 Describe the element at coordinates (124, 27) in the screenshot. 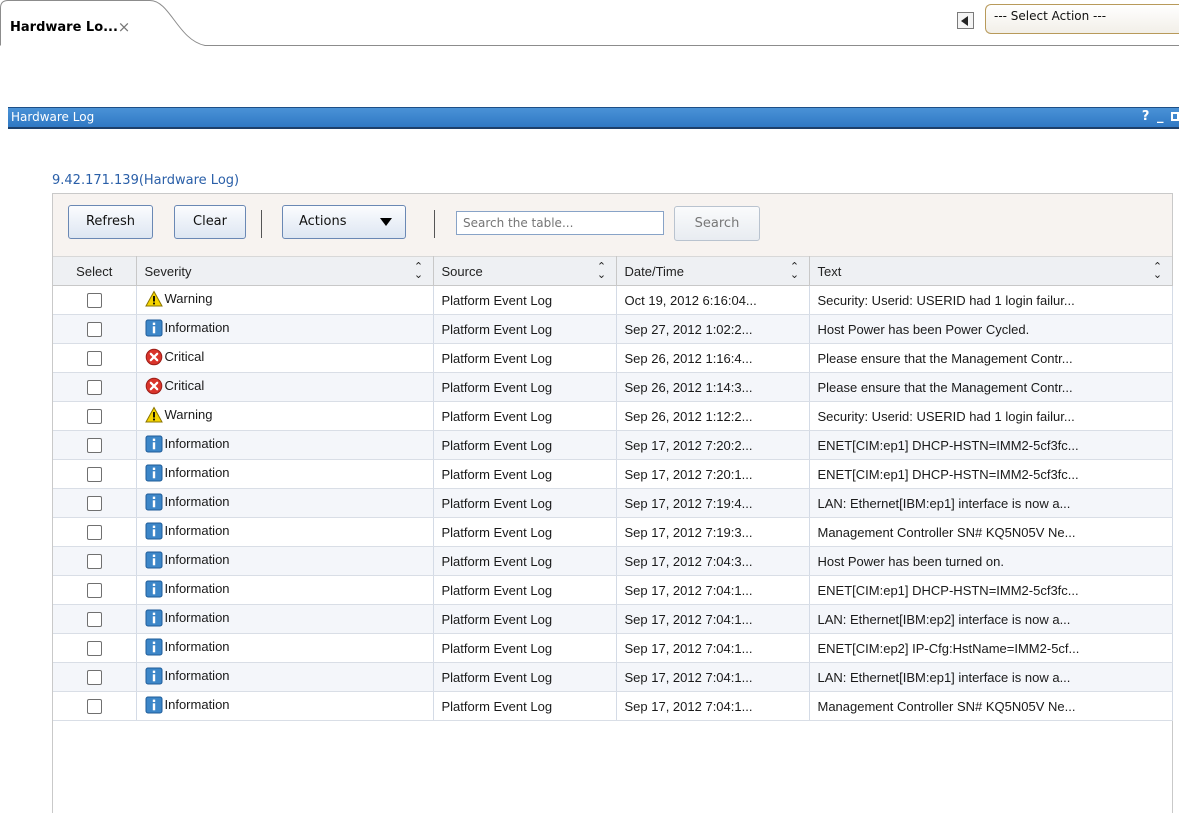

I see `close-icon: ×` at that location.